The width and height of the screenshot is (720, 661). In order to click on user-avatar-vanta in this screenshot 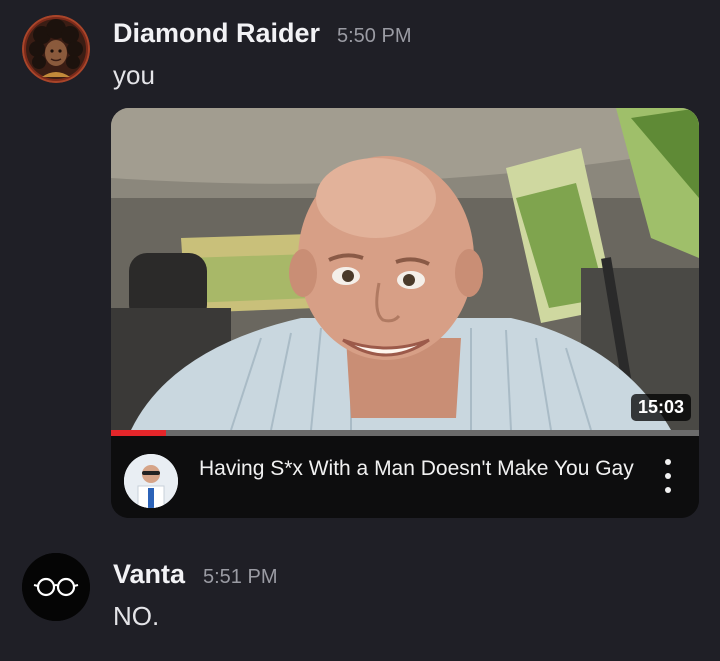, I will do `click(56, 587)`.